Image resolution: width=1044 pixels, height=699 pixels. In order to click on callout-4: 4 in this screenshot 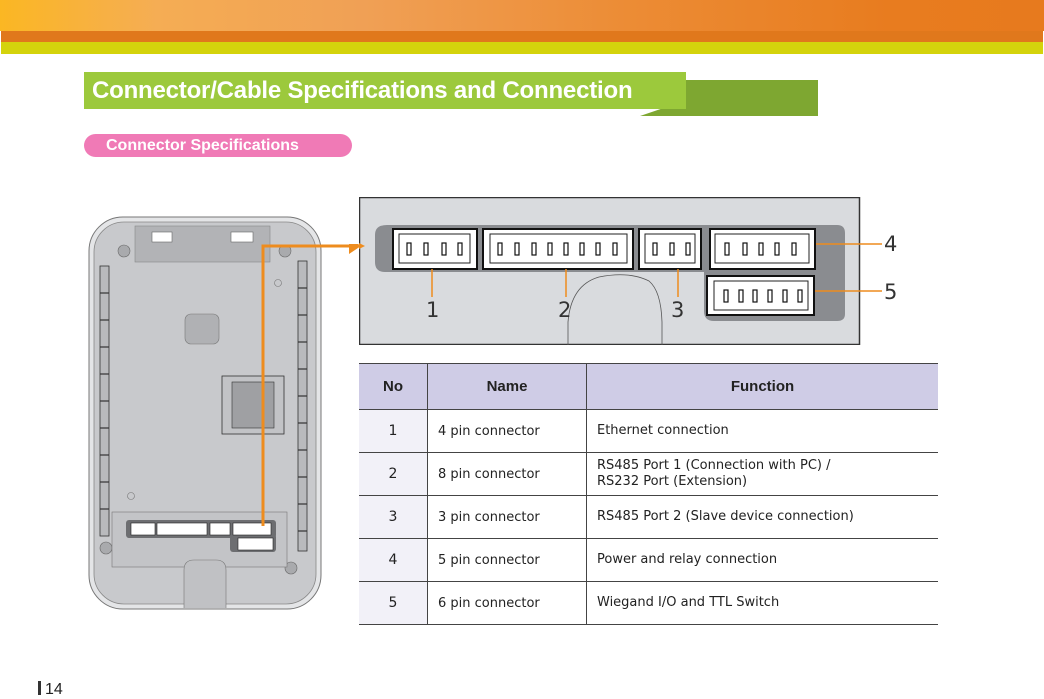, I will do `click(891, 244)`.